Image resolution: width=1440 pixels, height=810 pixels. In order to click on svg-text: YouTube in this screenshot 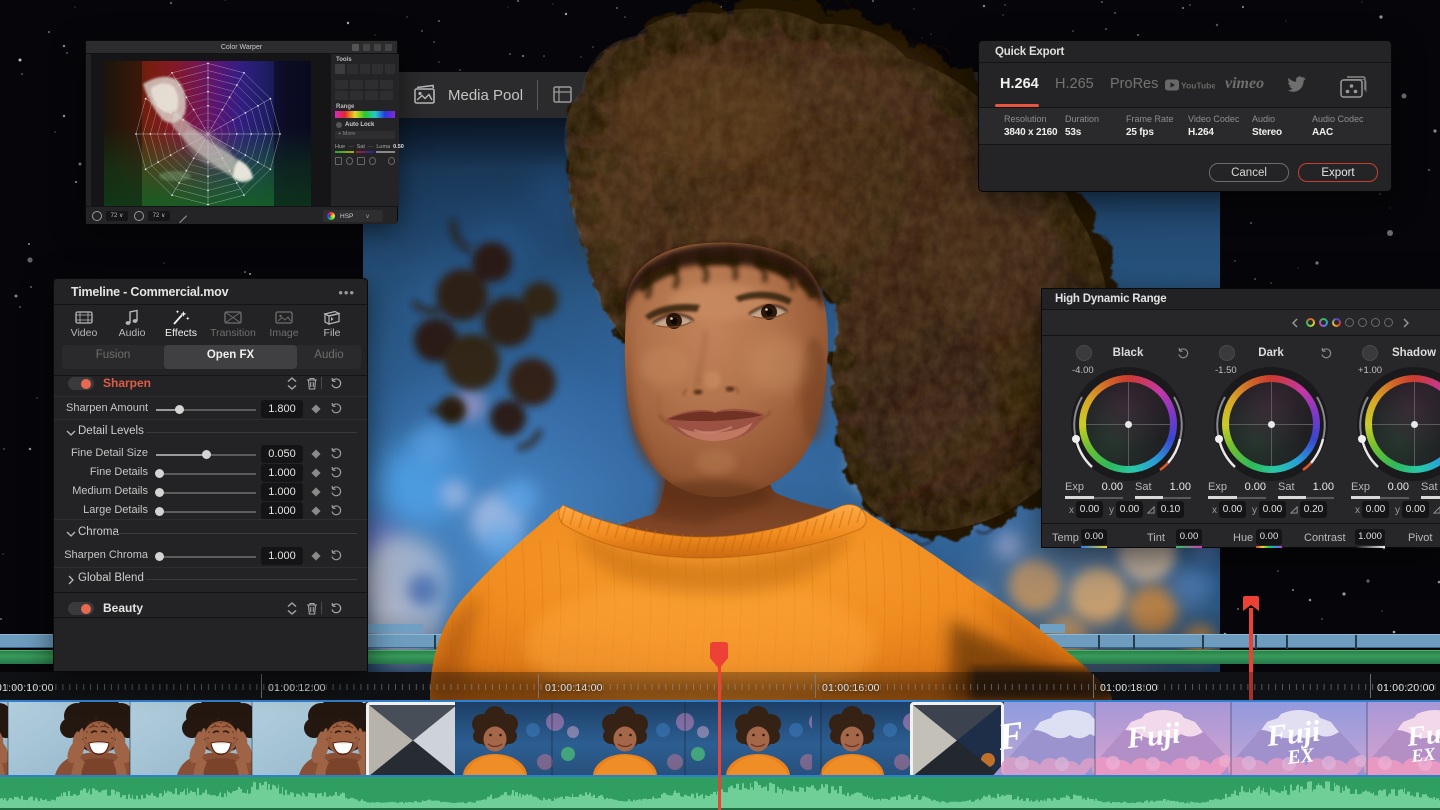, I will do `click(1198, 86)`.